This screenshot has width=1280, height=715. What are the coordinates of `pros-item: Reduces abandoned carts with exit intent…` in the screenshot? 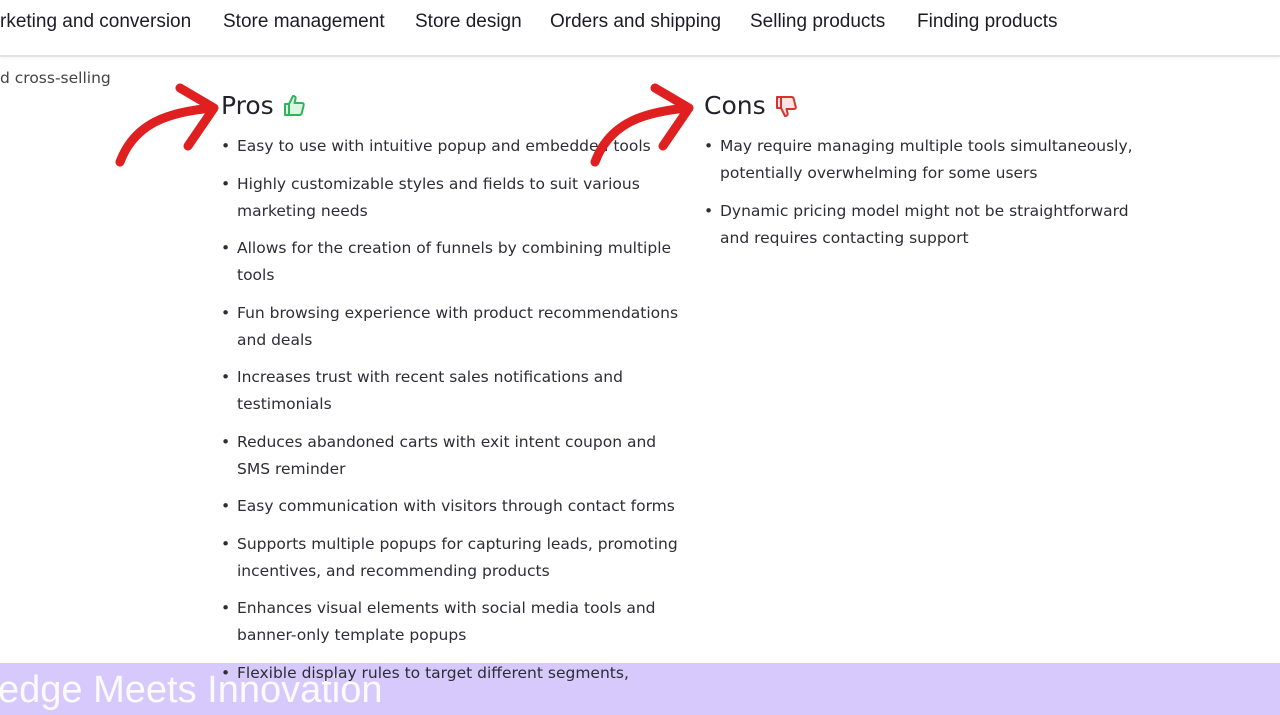 It's located at (456, 456).